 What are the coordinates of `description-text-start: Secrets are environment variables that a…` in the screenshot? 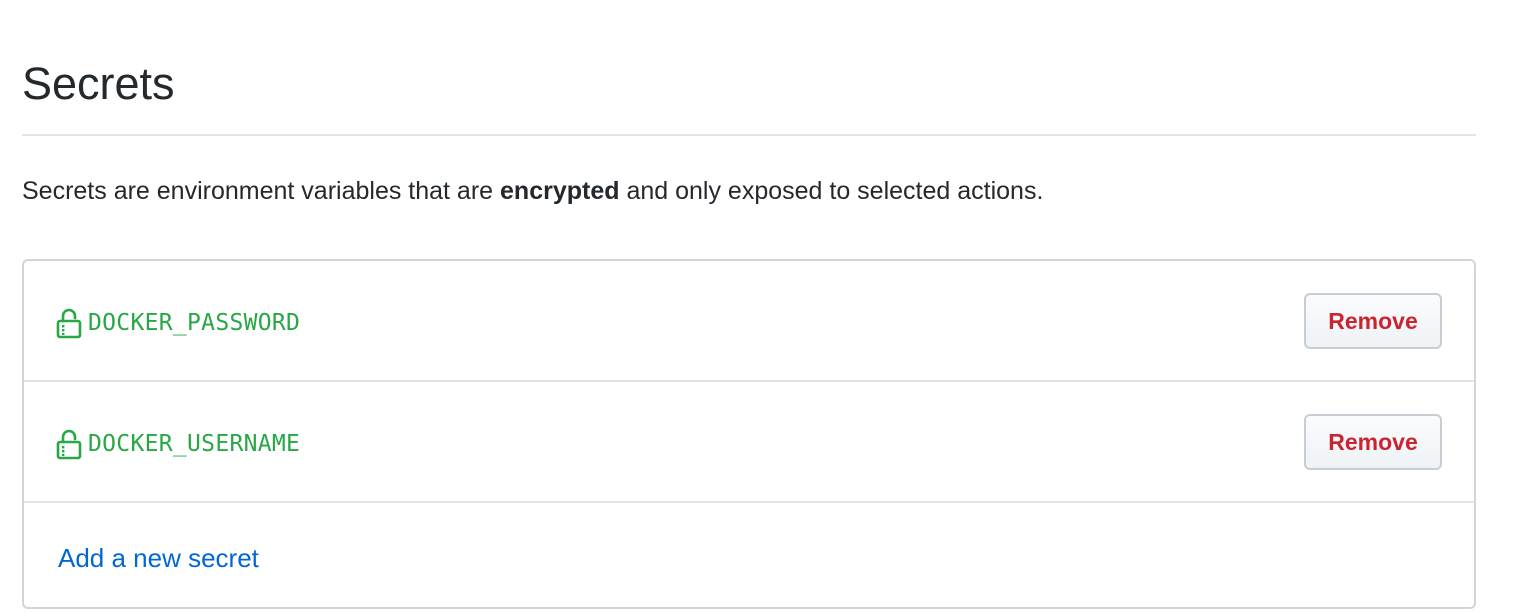 It's located at (261, 191).